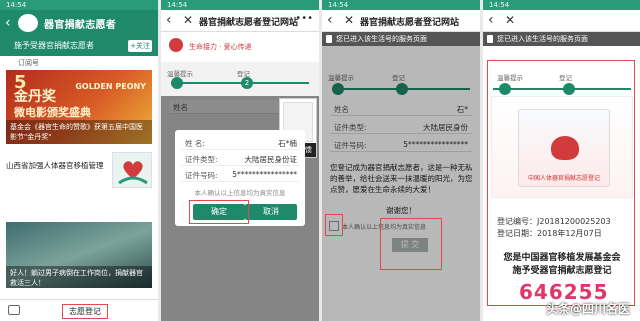 Image resolution: width=640 pixels, height=321 pixels. Describe the element at coordinates (133, 173) in the screenshot. I see `heart-hands-icon` at that location.